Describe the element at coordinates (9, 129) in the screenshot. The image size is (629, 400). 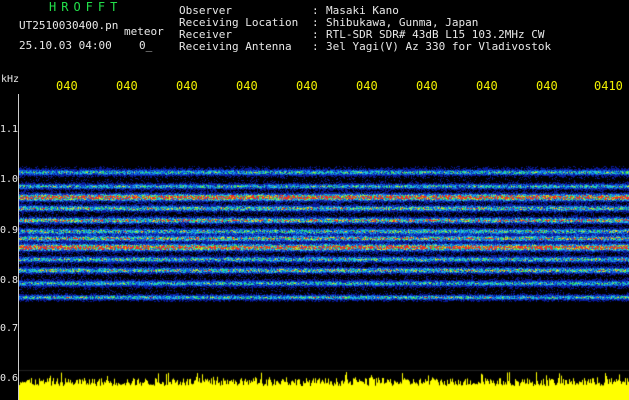
I see `y-tick-label: 1.1` at that location.